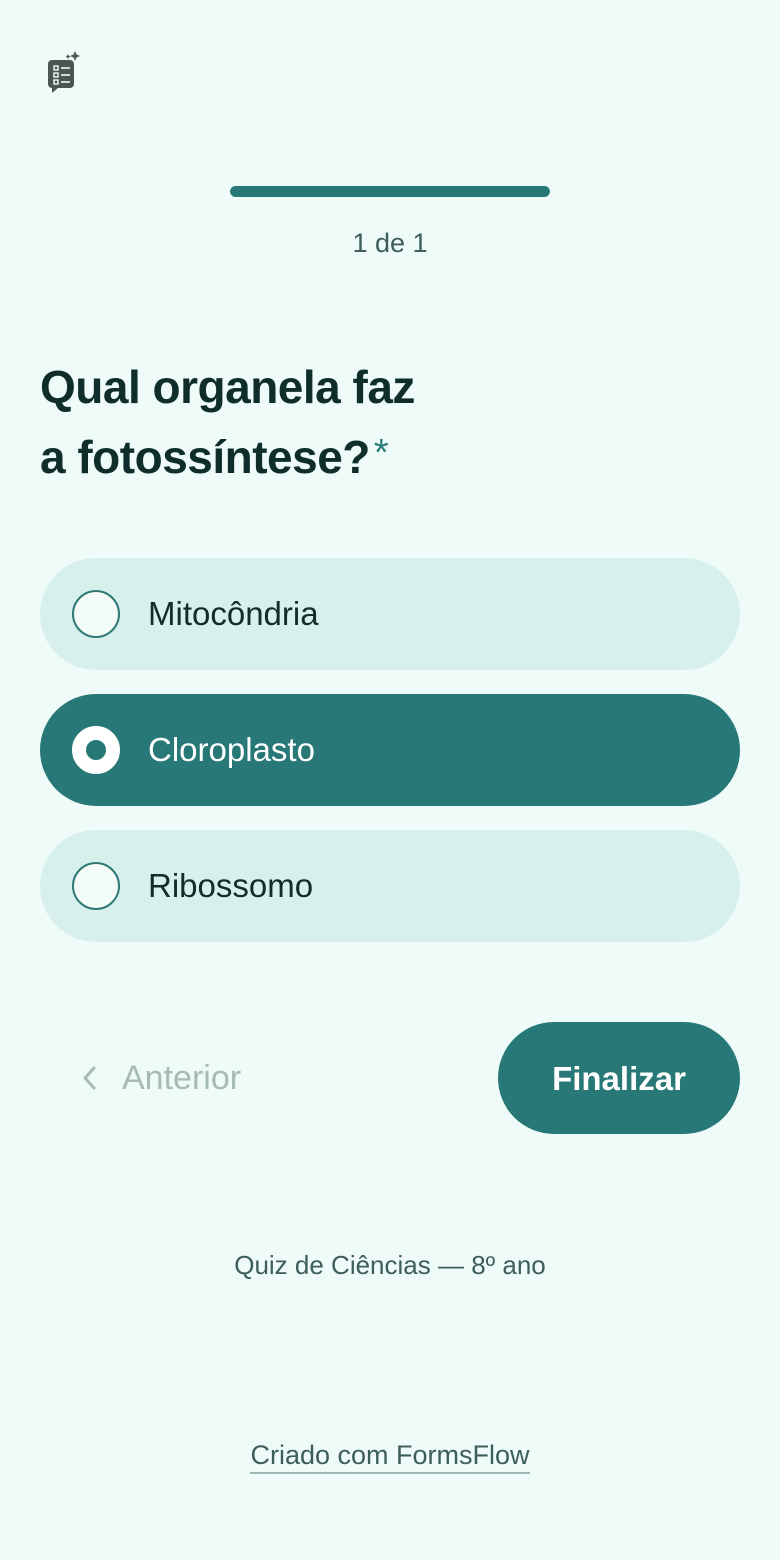 The image size is (780, 1560). What do you see at coordinates (390, 243) in the screenshot?
I see `progress-label: 1 de 1` at bounding box center [390, 243].